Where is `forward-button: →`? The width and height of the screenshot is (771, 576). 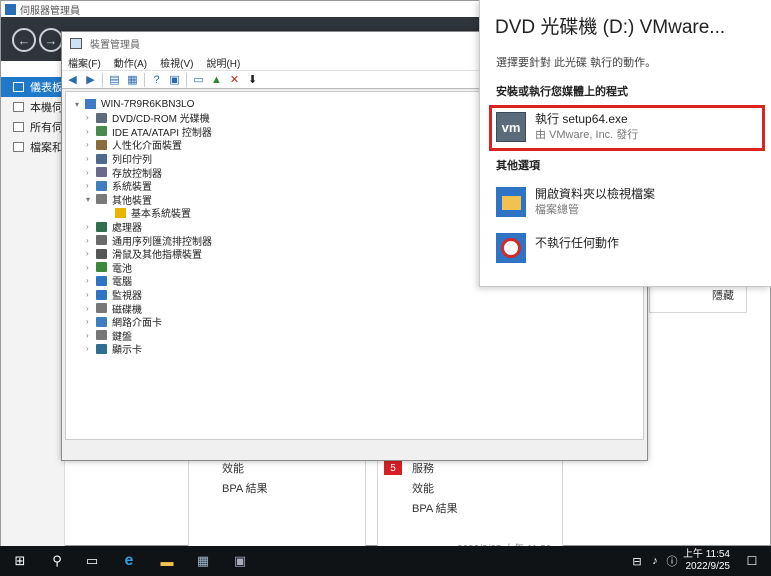
forward-button: → is located at coordinates (51, 40).